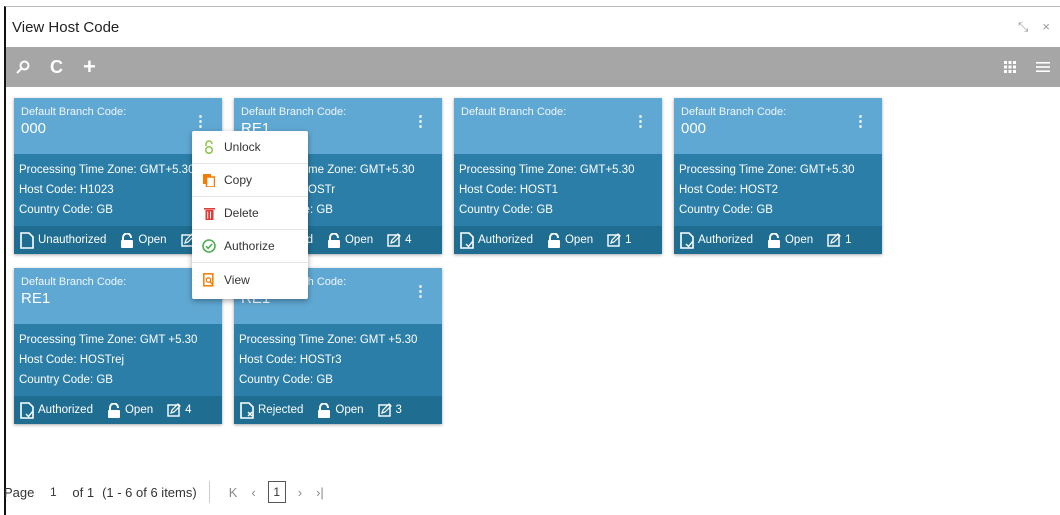 This screenshot has height=515, width=1060. I want to click on card-header: Default Branch Code: ⋮, so click(558, 126).